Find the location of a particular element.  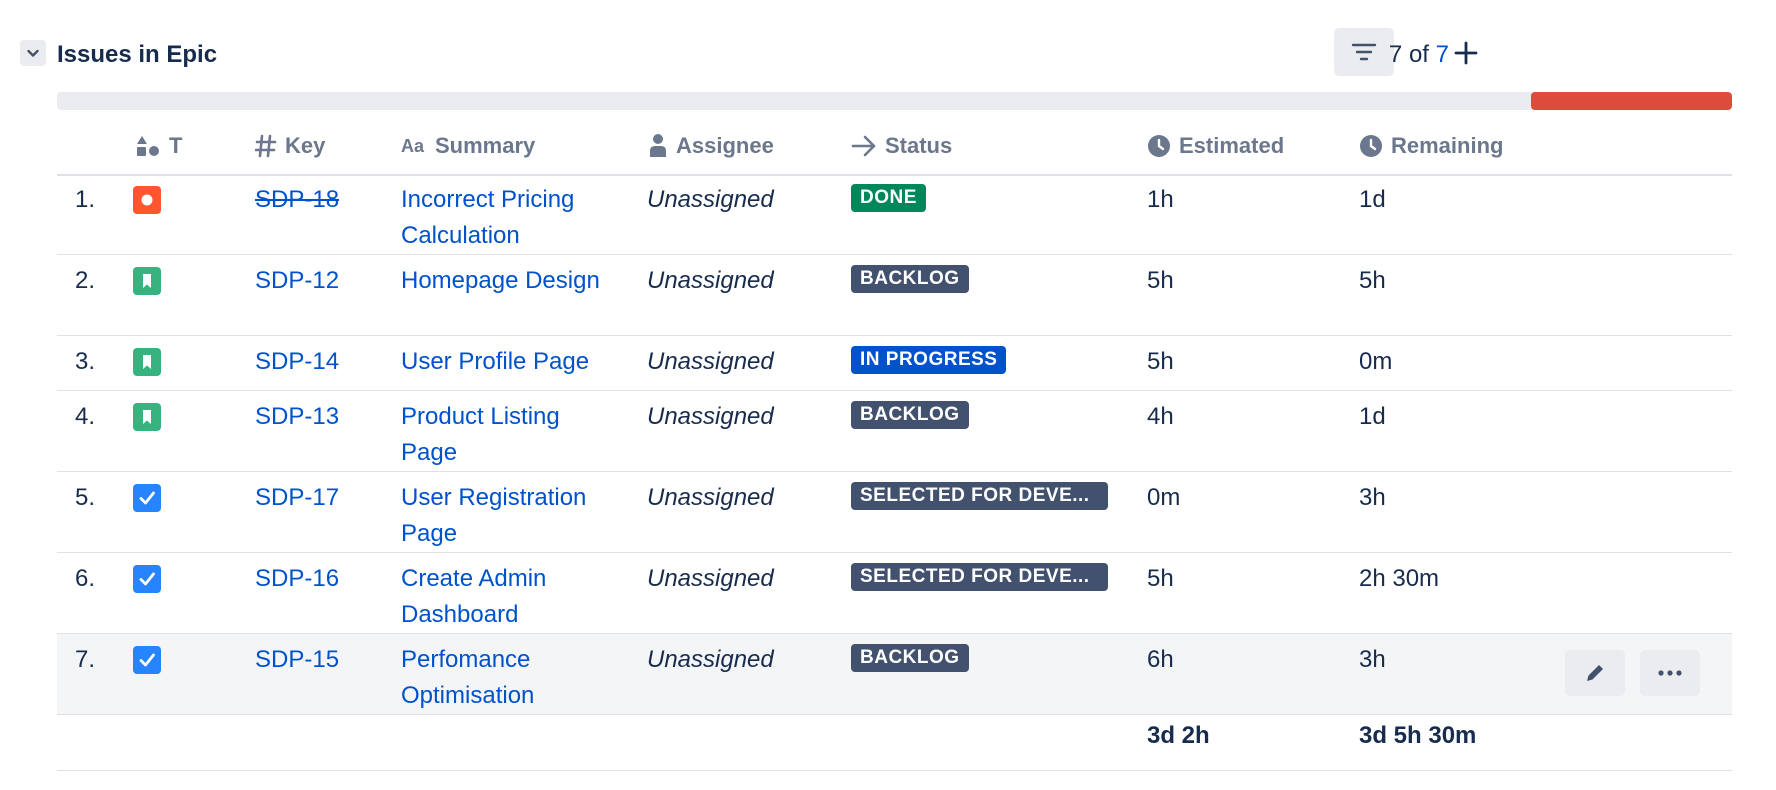

column-status: Status is located at coordinates (901, 146).